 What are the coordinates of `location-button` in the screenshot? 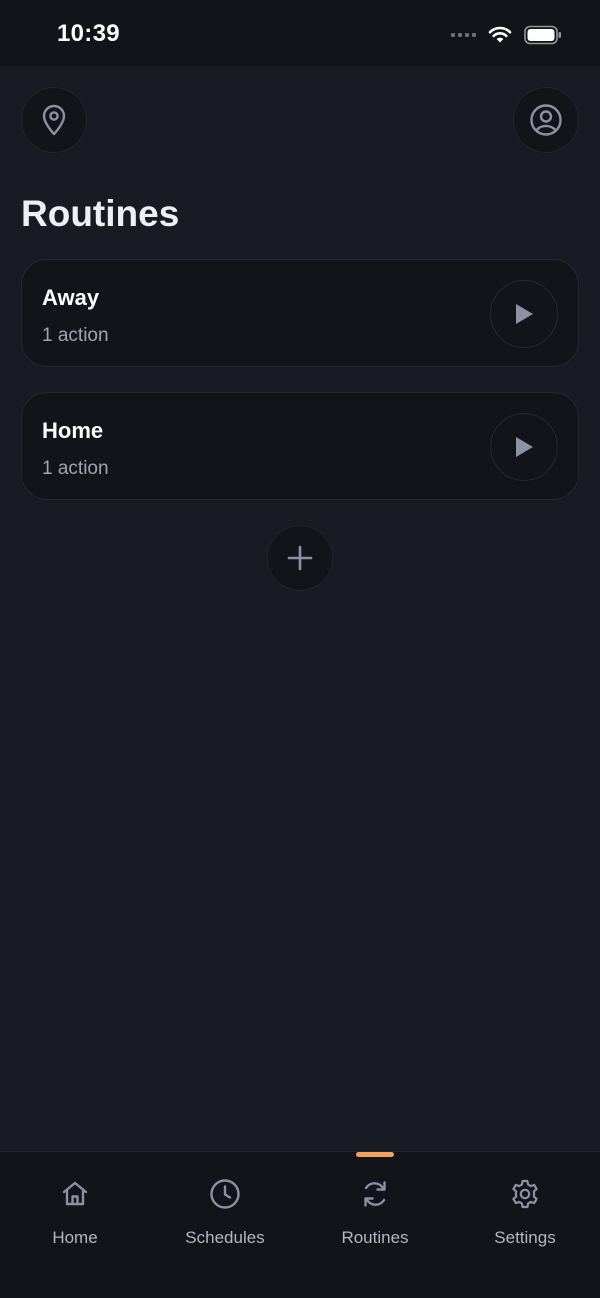 It's located at (54, 120).